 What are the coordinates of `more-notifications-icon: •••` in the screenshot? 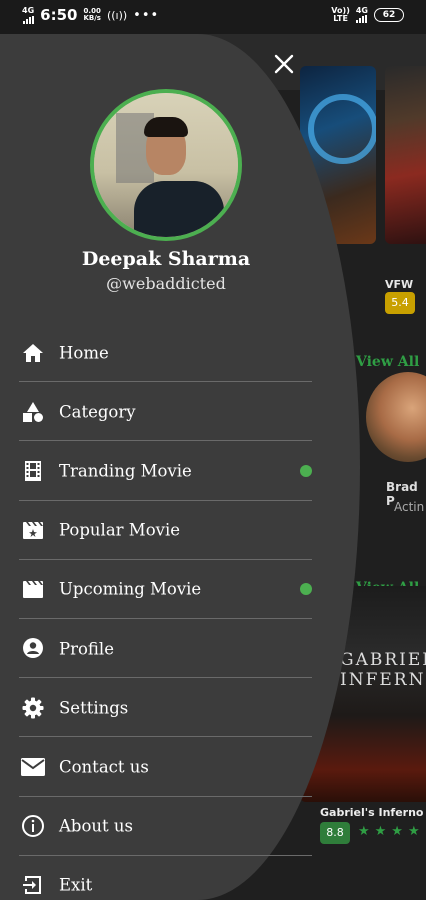 It's located at (146, 15).